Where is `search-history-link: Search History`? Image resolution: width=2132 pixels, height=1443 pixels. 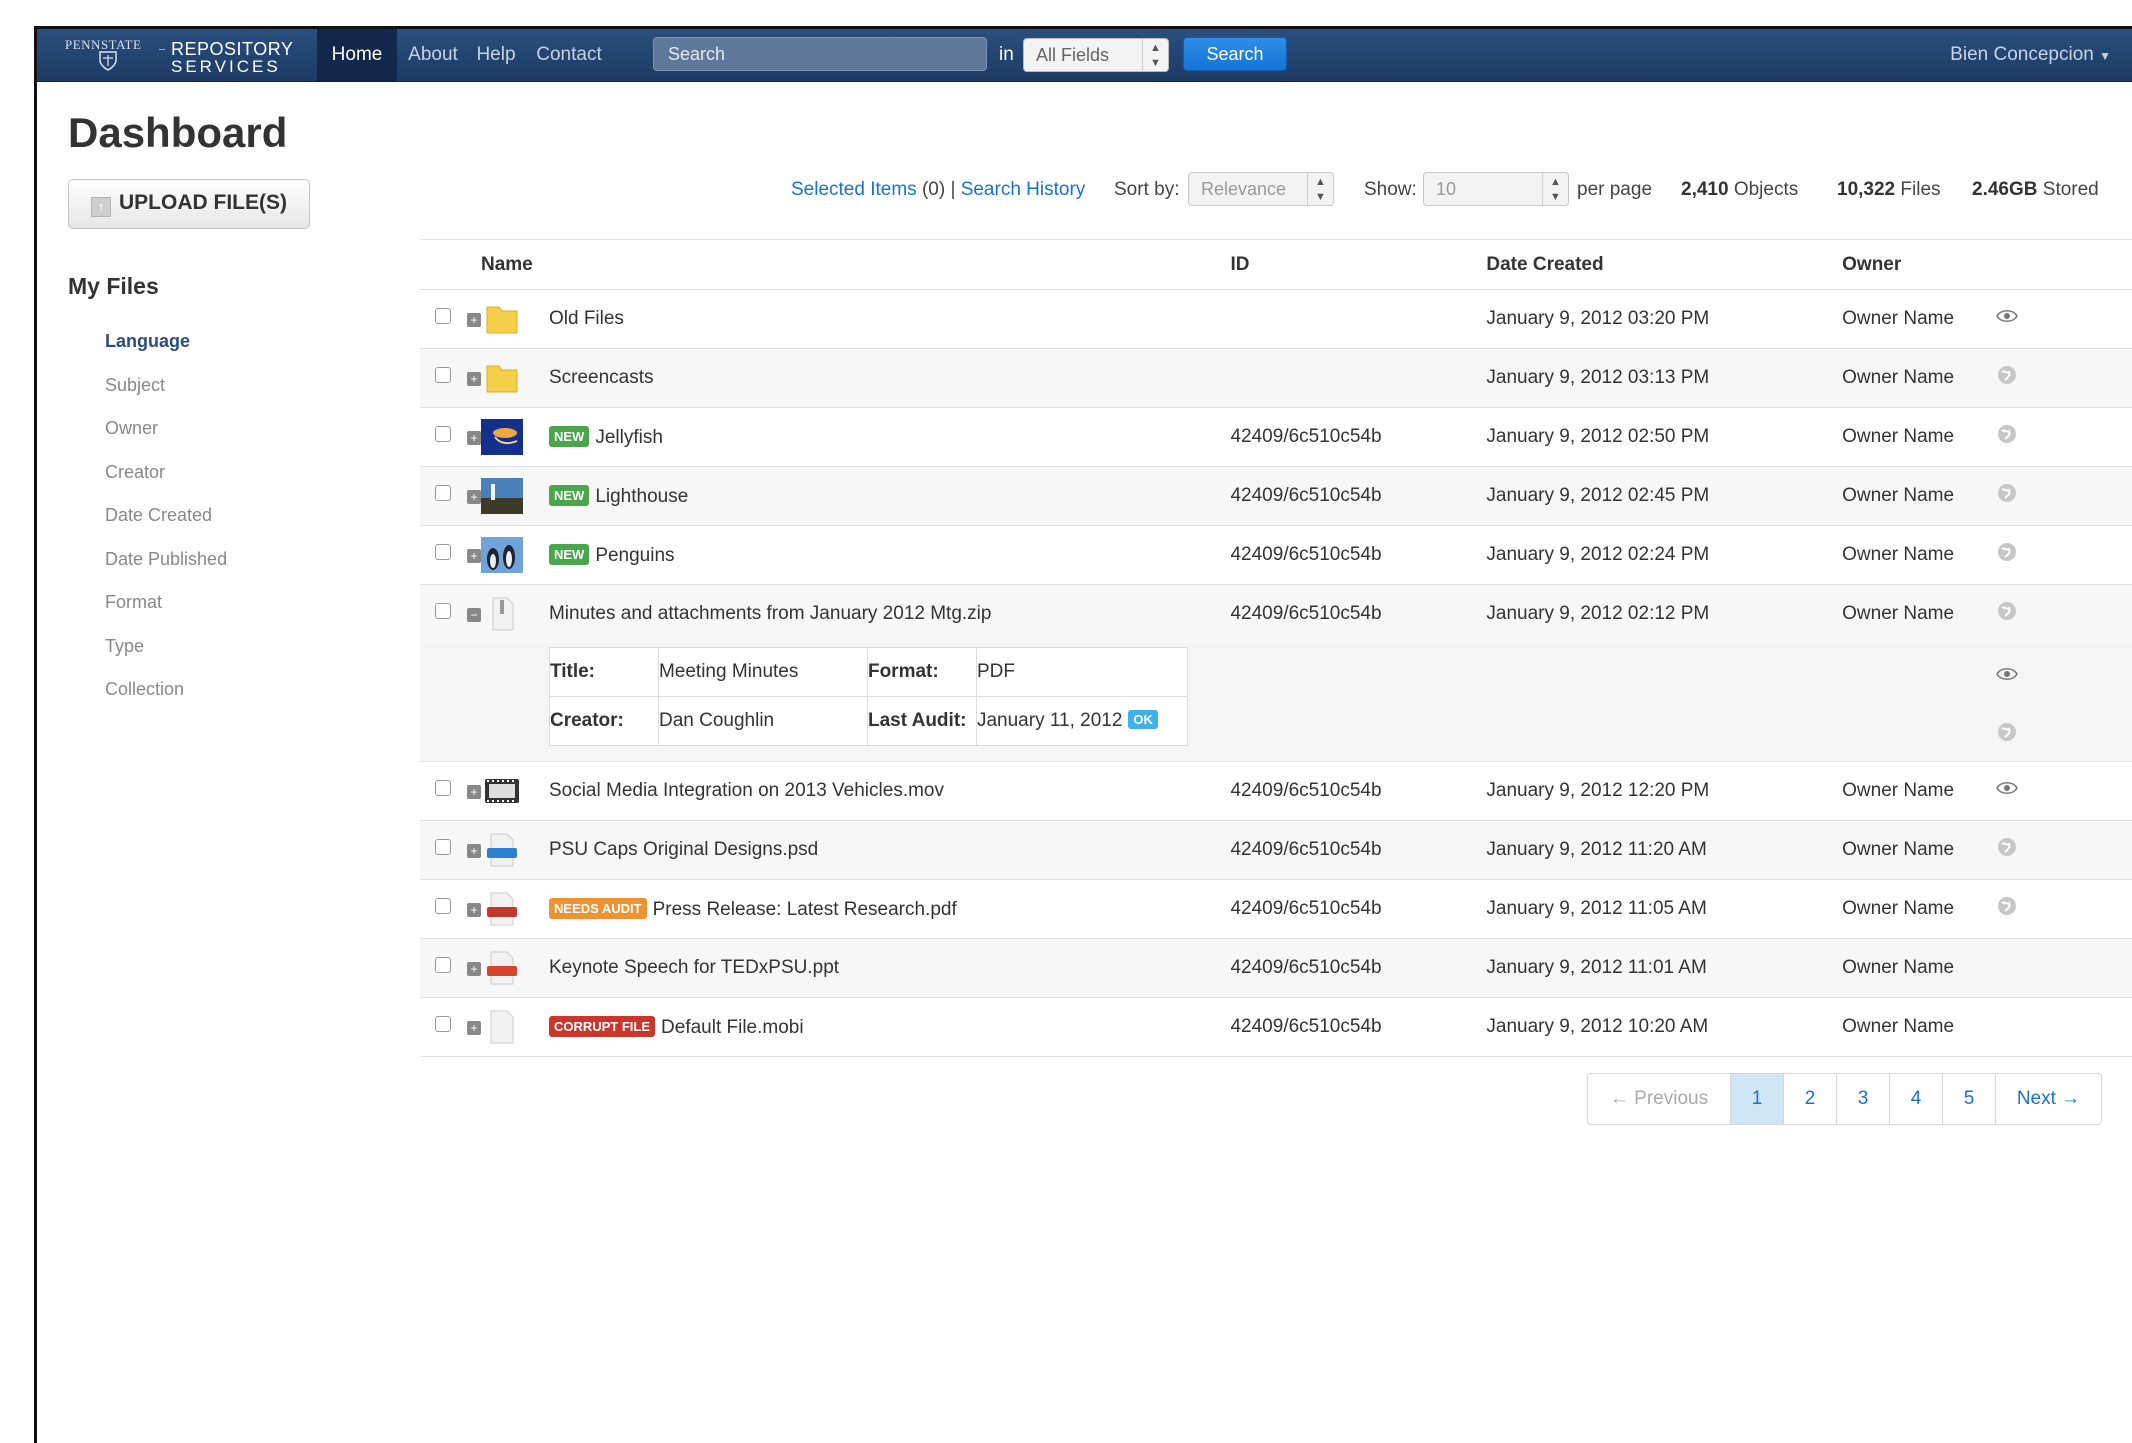
search-history-link: Search History is located at coordinates (1023, 189).